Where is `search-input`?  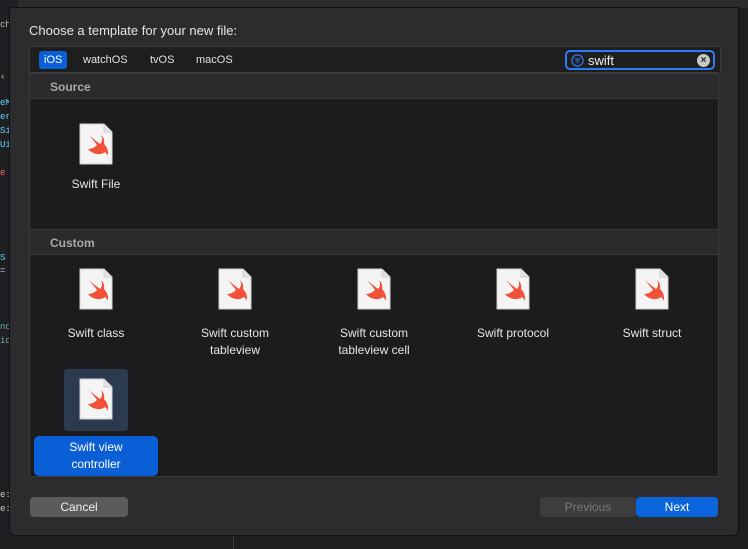
search-input is located at coordinates (638, 60).